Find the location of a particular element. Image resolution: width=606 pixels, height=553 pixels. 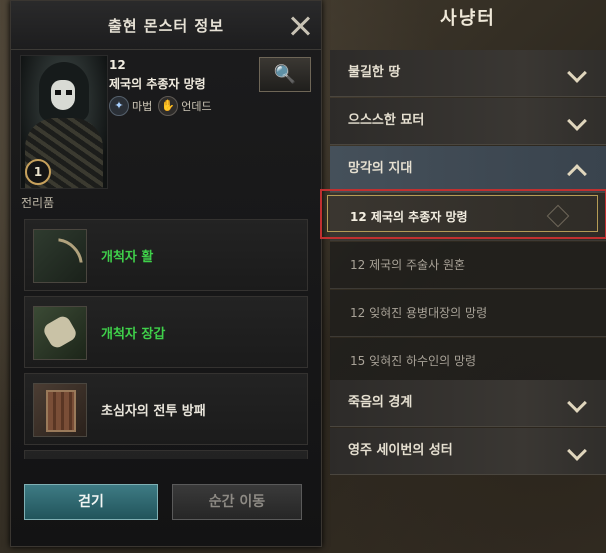

magic-icon: ✦ is located at coordinates (119, 106).